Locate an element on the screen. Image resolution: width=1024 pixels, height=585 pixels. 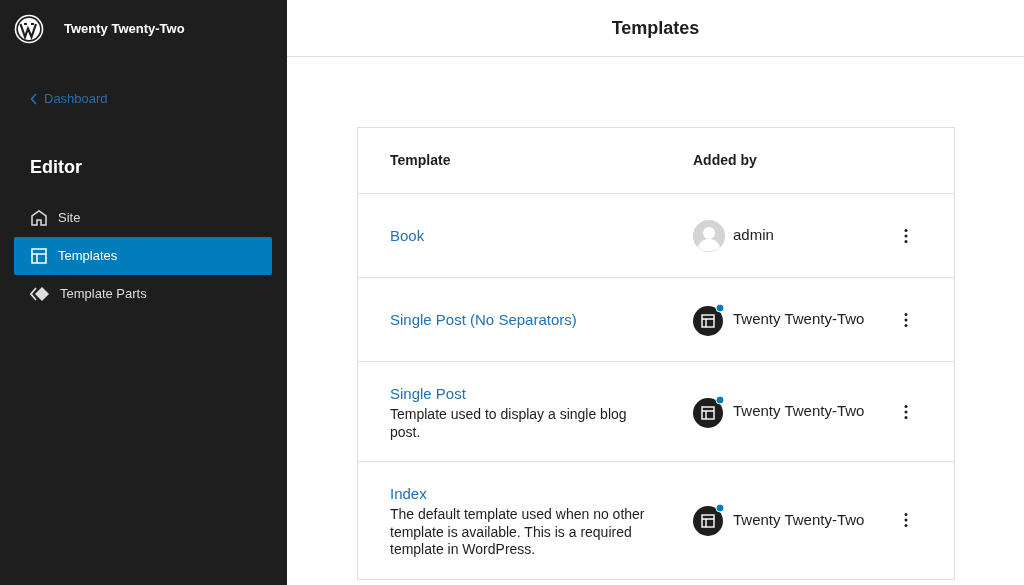
sidebar-heading: Editor is located at coordinates (56, 167).